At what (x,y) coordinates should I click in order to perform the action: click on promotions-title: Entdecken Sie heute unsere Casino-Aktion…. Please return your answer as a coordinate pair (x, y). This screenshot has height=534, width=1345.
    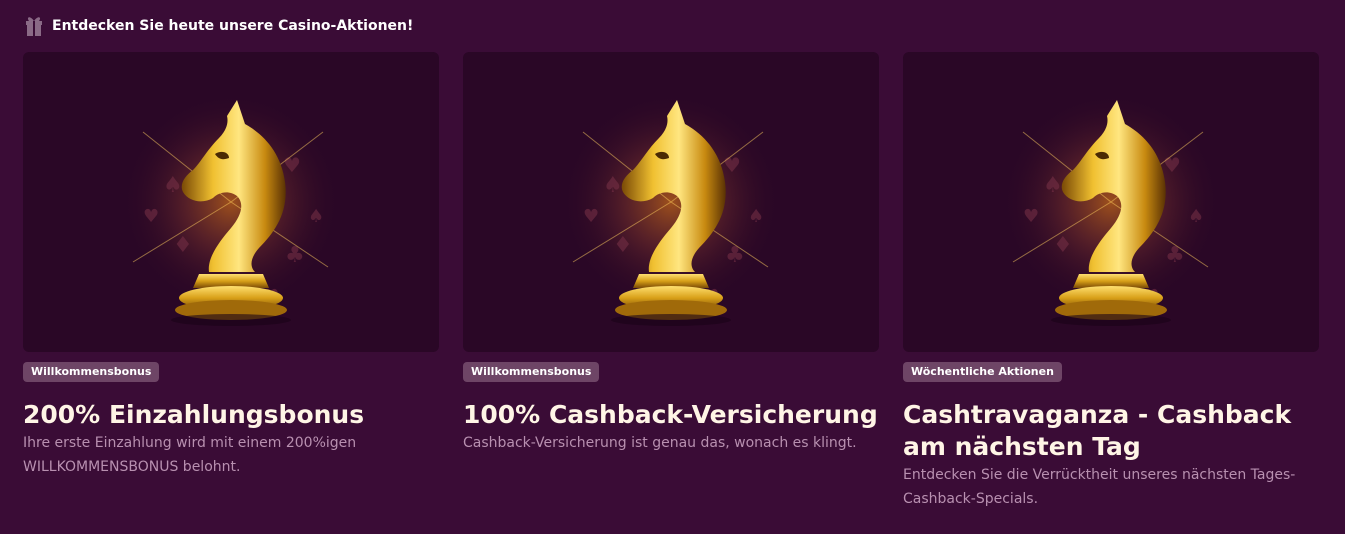
    Looking at the image, I should click on (233, 26).